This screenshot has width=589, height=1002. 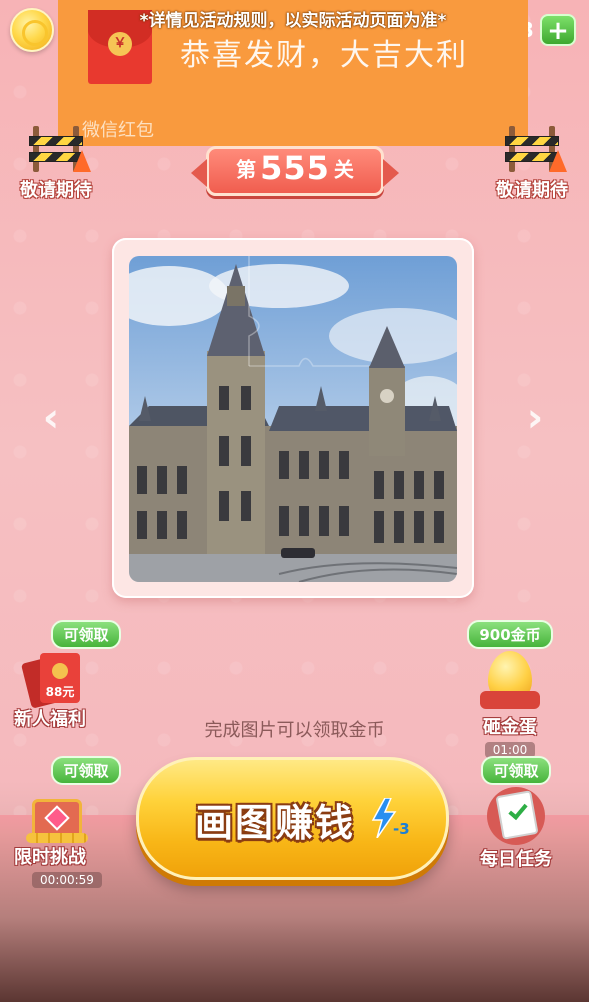 What do you see at coordinates (60, 692) in the screenshot?
I see `red-packet-amount: 88元` at bounding box center [60, 692].